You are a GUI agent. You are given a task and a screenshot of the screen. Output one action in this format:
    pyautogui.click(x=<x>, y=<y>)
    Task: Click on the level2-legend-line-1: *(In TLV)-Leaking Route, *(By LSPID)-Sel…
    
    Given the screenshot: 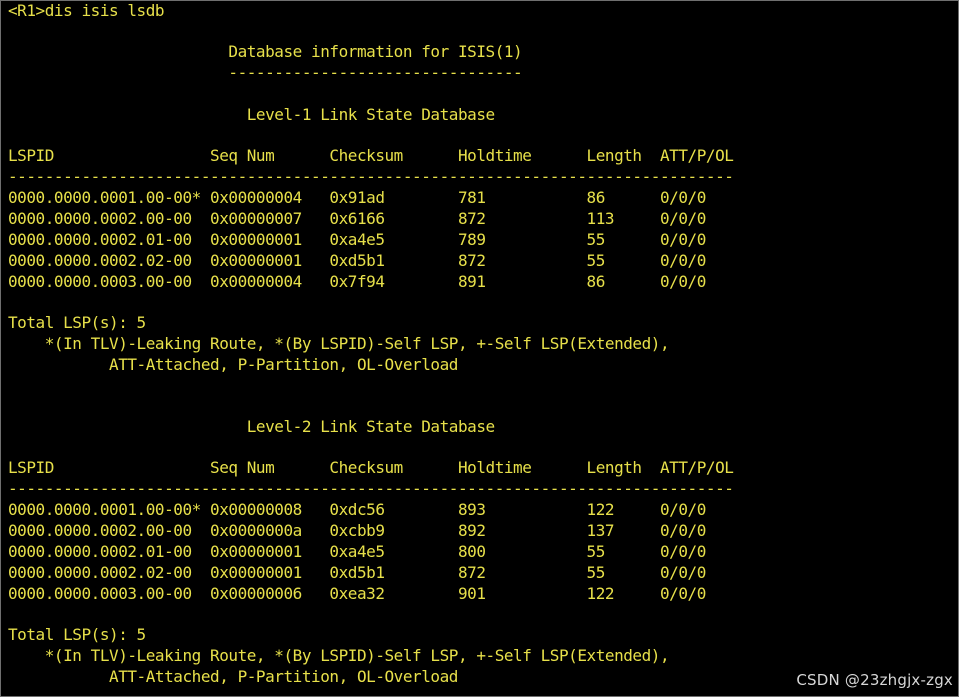 What is the action you would take?
    pyautogui.click(x=339, y=655)
    